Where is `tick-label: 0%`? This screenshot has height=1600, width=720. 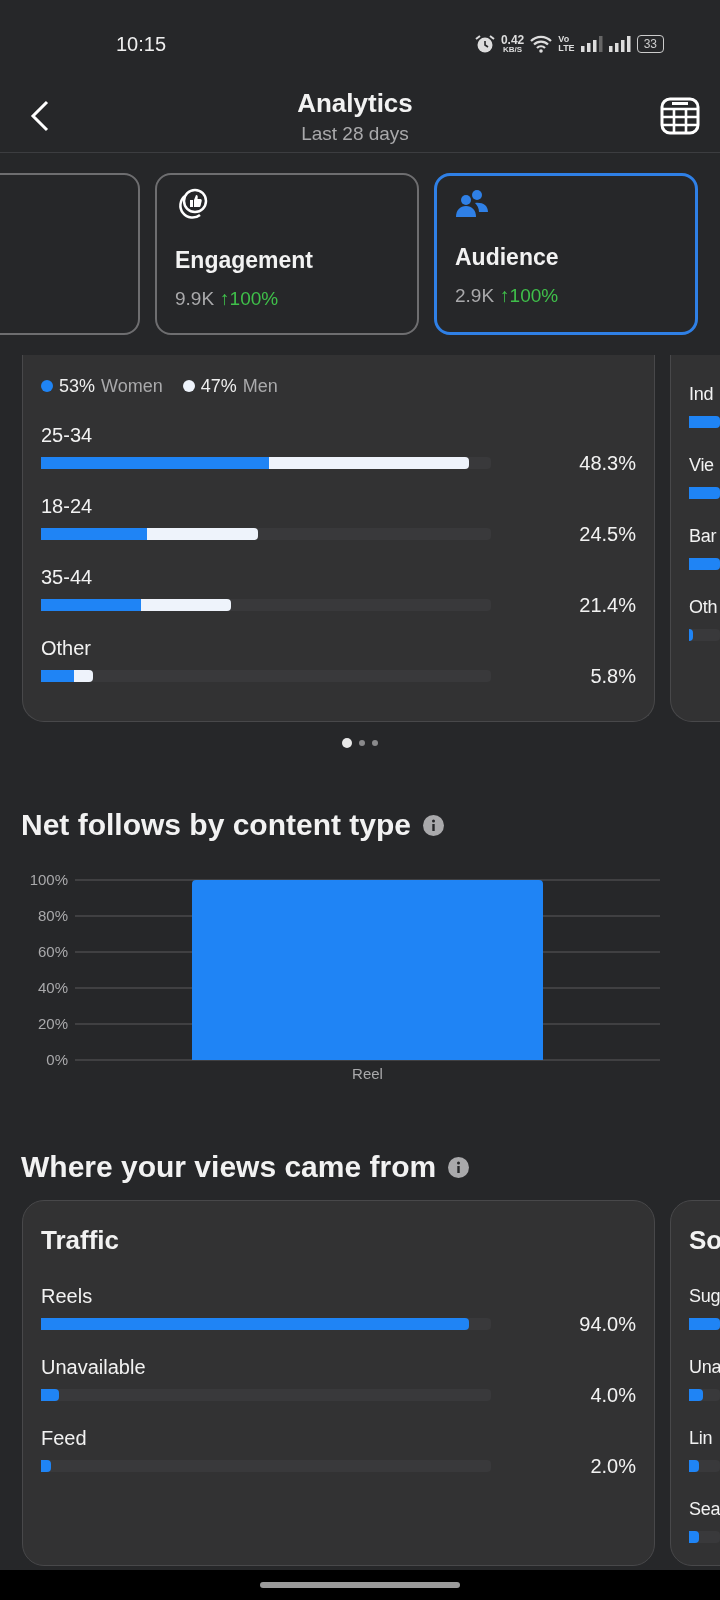
tick-label: 0% is located at coordinates (57, 1059).